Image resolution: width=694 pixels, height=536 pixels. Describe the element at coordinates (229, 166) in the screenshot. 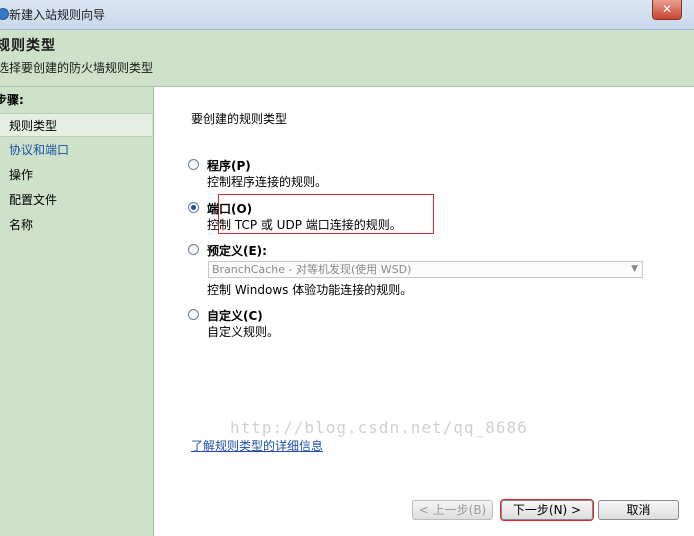

I see `option-program-label: 程序(P)` at that location.